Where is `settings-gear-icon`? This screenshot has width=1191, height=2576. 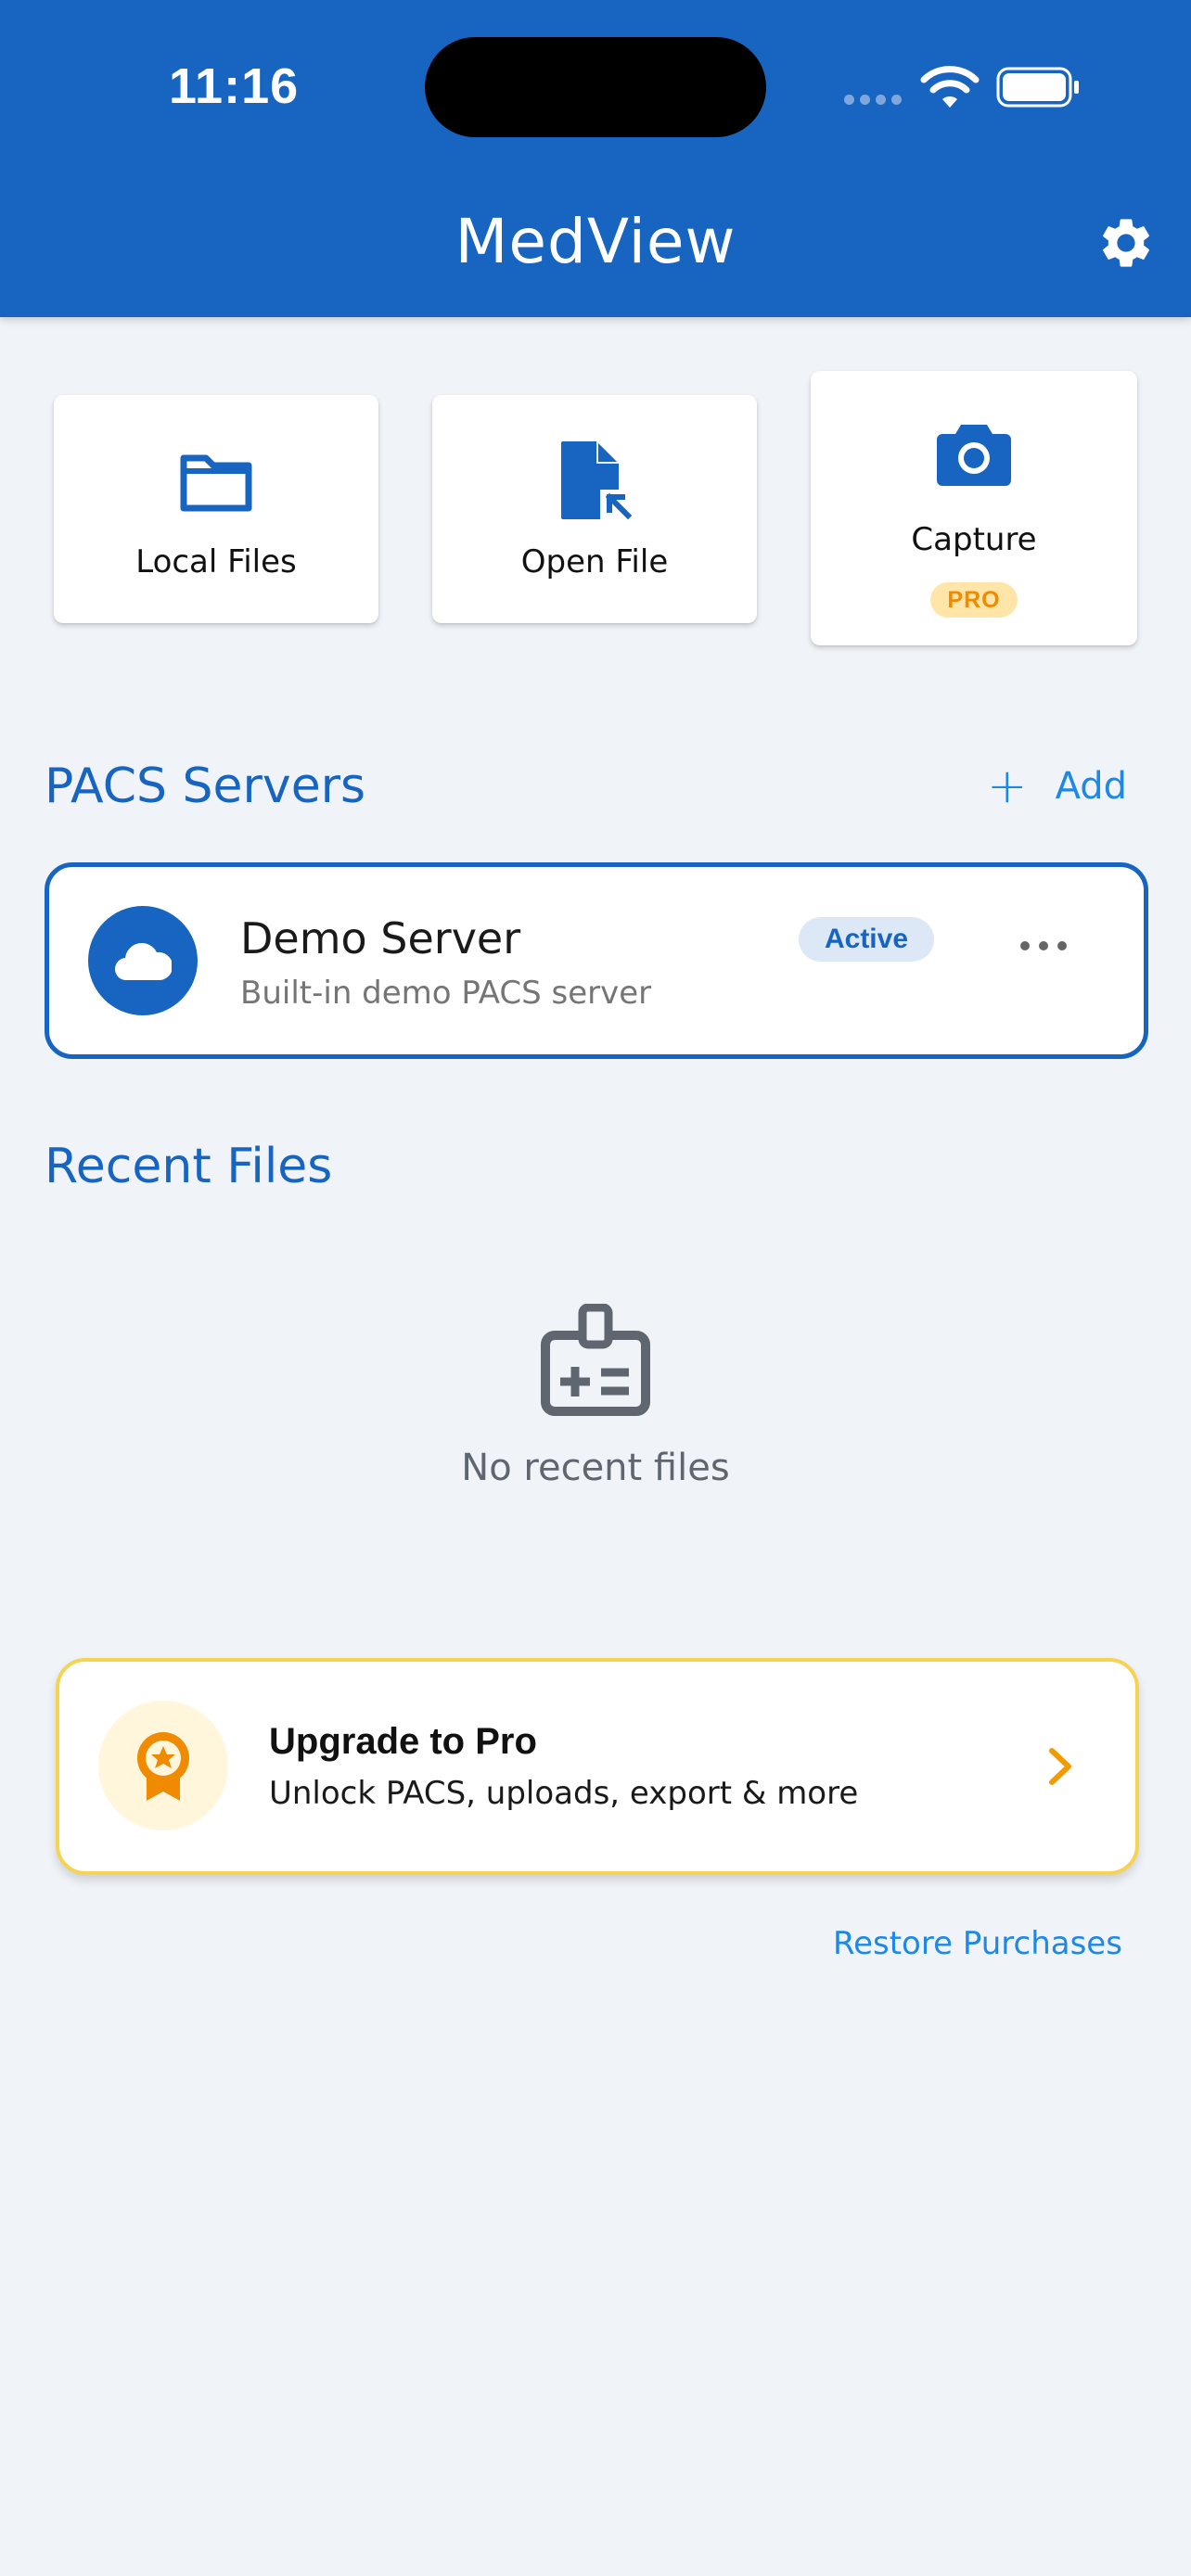 settings-gear-icon is located at coordinates (1126, 243).